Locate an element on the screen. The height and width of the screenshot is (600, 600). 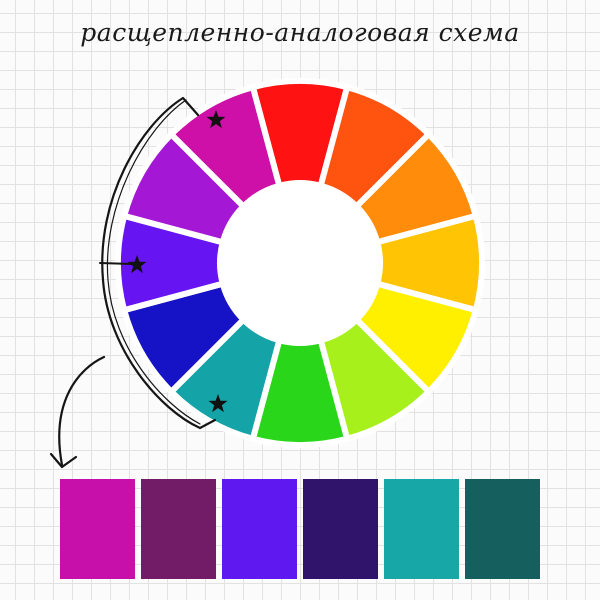
swatch-dark-teal is located at coordinates (502, 529).